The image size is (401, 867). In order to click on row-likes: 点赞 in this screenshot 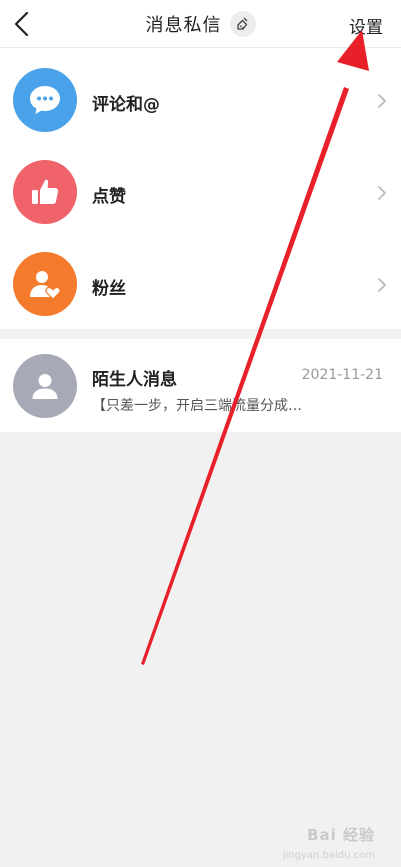, I will do `click(200, 186)`.